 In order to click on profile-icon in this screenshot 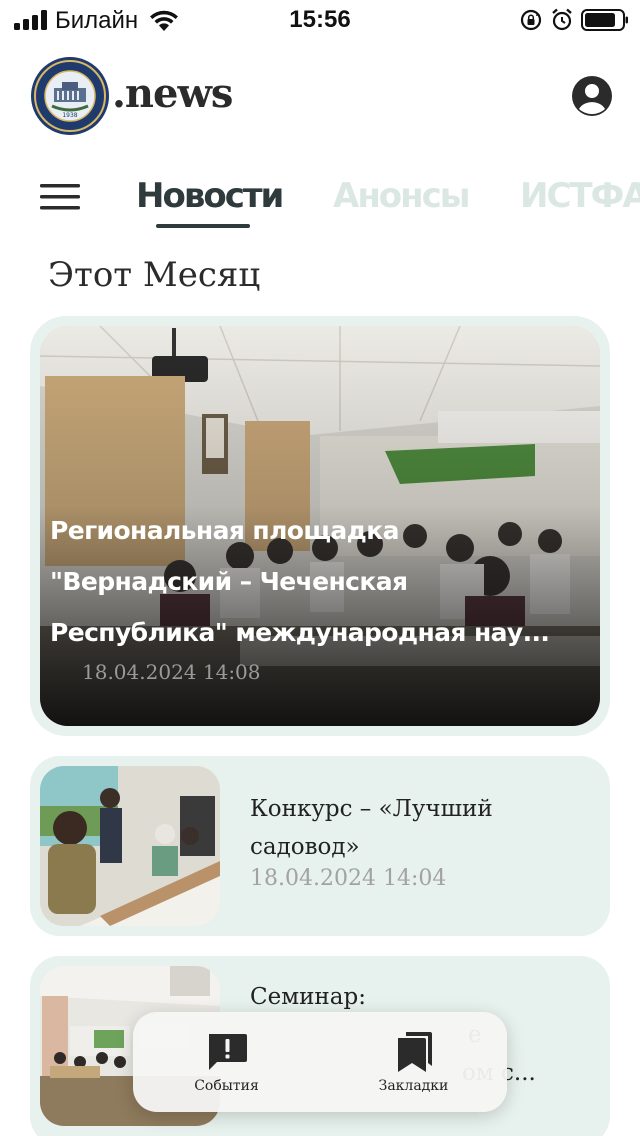, I will do `click(592, 96)`.